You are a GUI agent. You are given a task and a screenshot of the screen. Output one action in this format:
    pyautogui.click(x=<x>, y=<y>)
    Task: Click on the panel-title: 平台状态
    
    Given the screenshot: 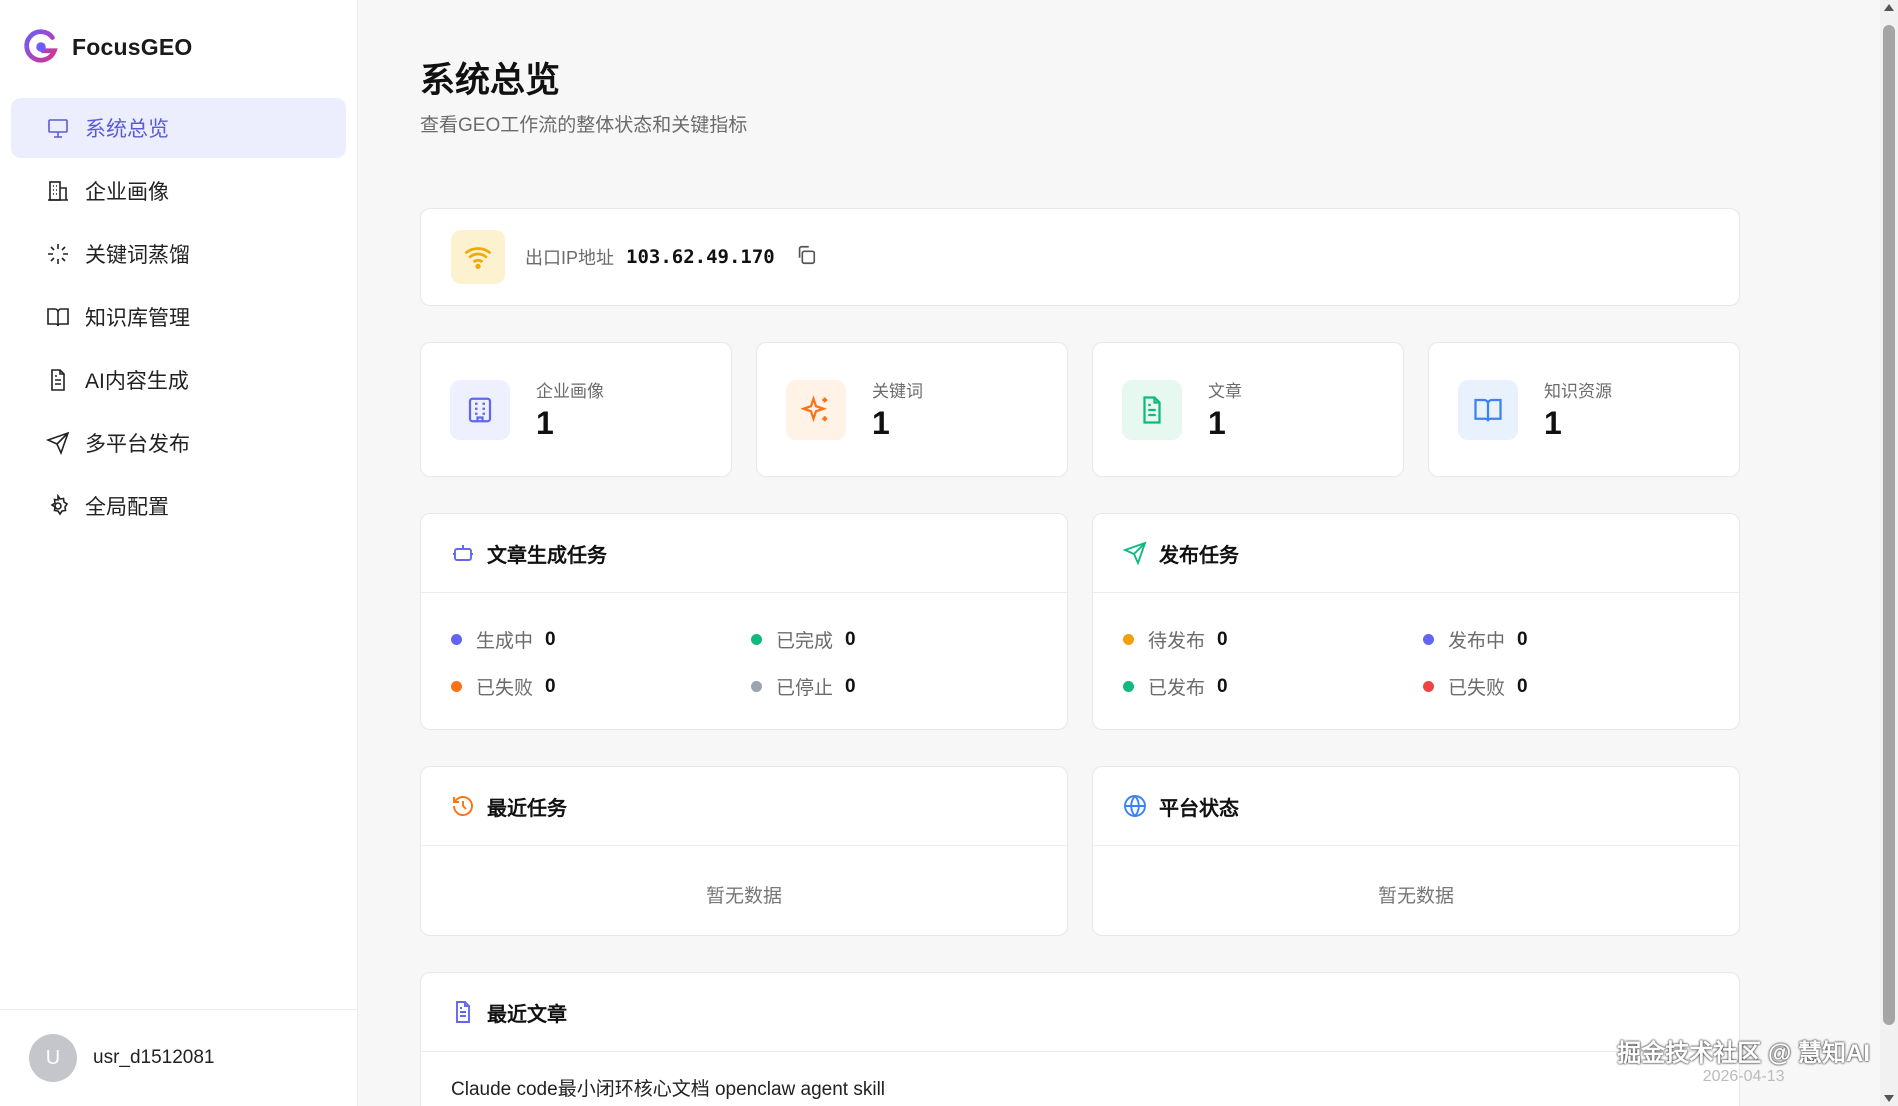 What is the action you would take?
    pyautogui.click(x=1199, y=808)
    